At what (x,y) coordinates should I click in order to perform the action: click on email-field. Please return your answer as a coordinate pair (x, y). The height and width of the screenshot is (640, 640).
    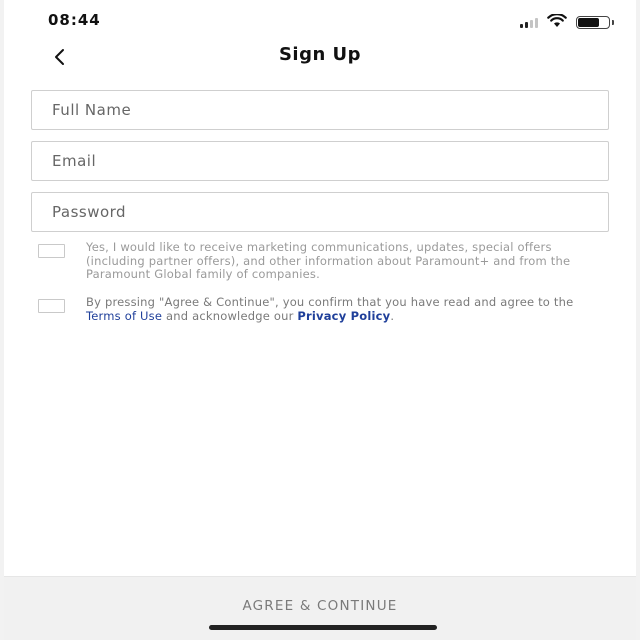
    Looking at the image, I should click on (320, 161).